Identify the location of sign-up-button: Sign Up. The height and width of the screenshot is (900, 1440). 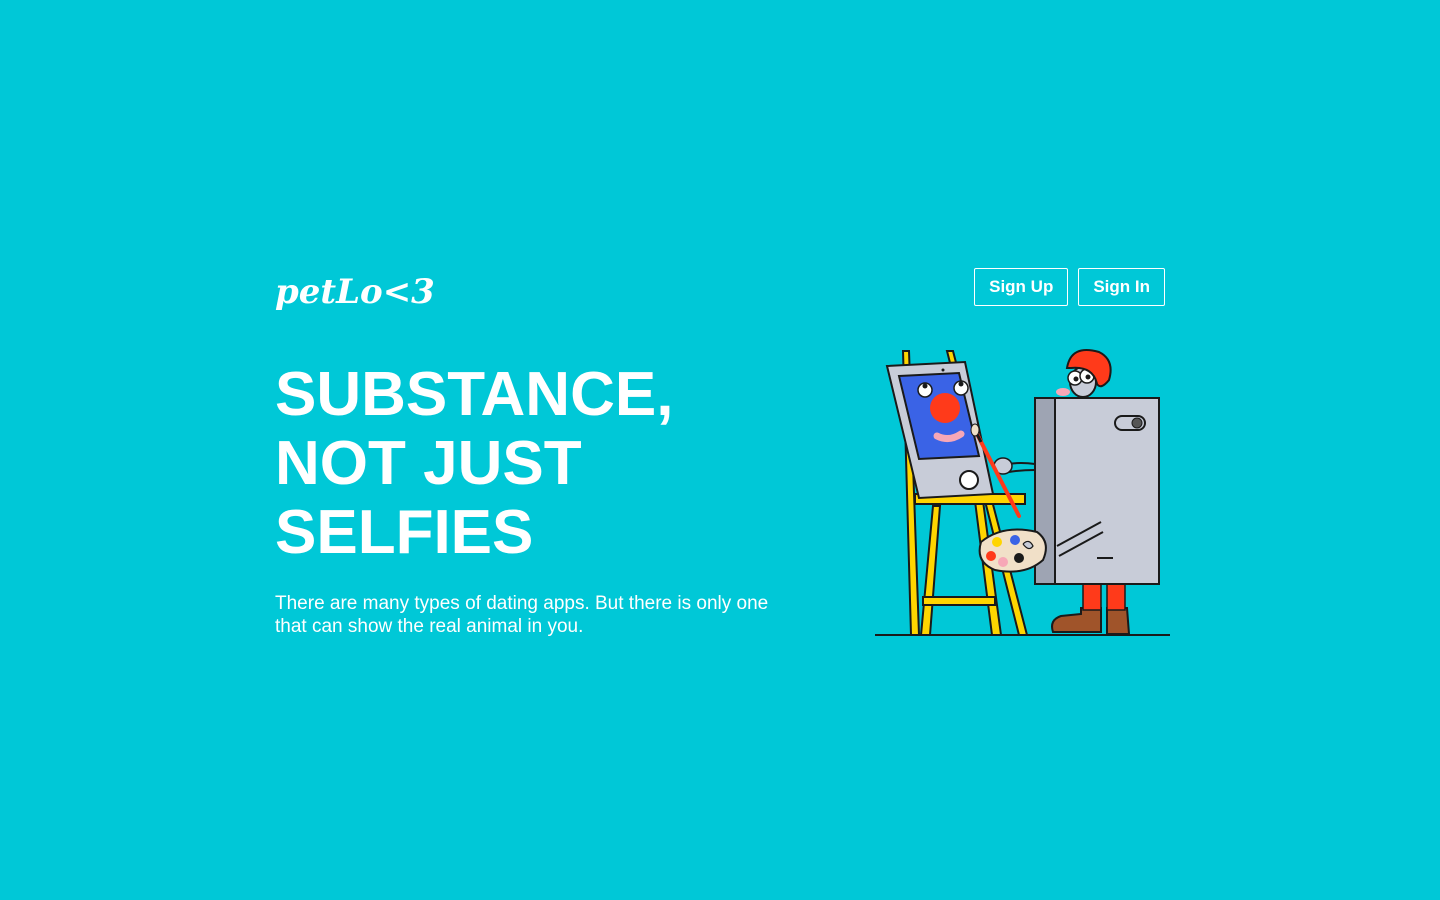
(1021, 287).